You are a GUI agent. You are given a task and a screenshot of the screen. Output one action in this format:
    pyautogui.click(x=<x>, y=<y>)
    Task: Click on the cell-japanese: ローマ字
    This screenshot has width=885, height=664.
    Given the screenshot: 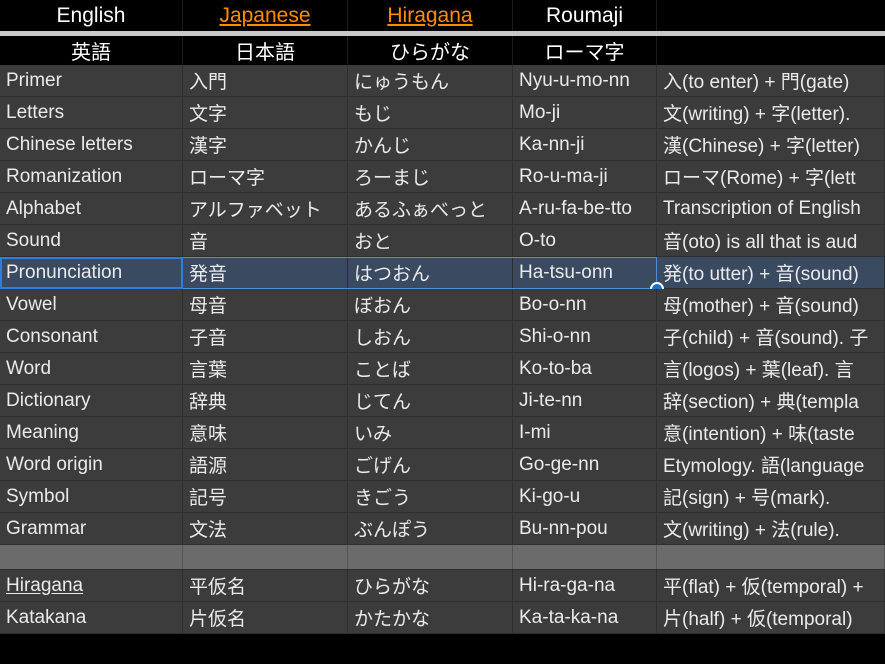 What is the action you would take?
    pyautogui.click(x=265, y=176)
    